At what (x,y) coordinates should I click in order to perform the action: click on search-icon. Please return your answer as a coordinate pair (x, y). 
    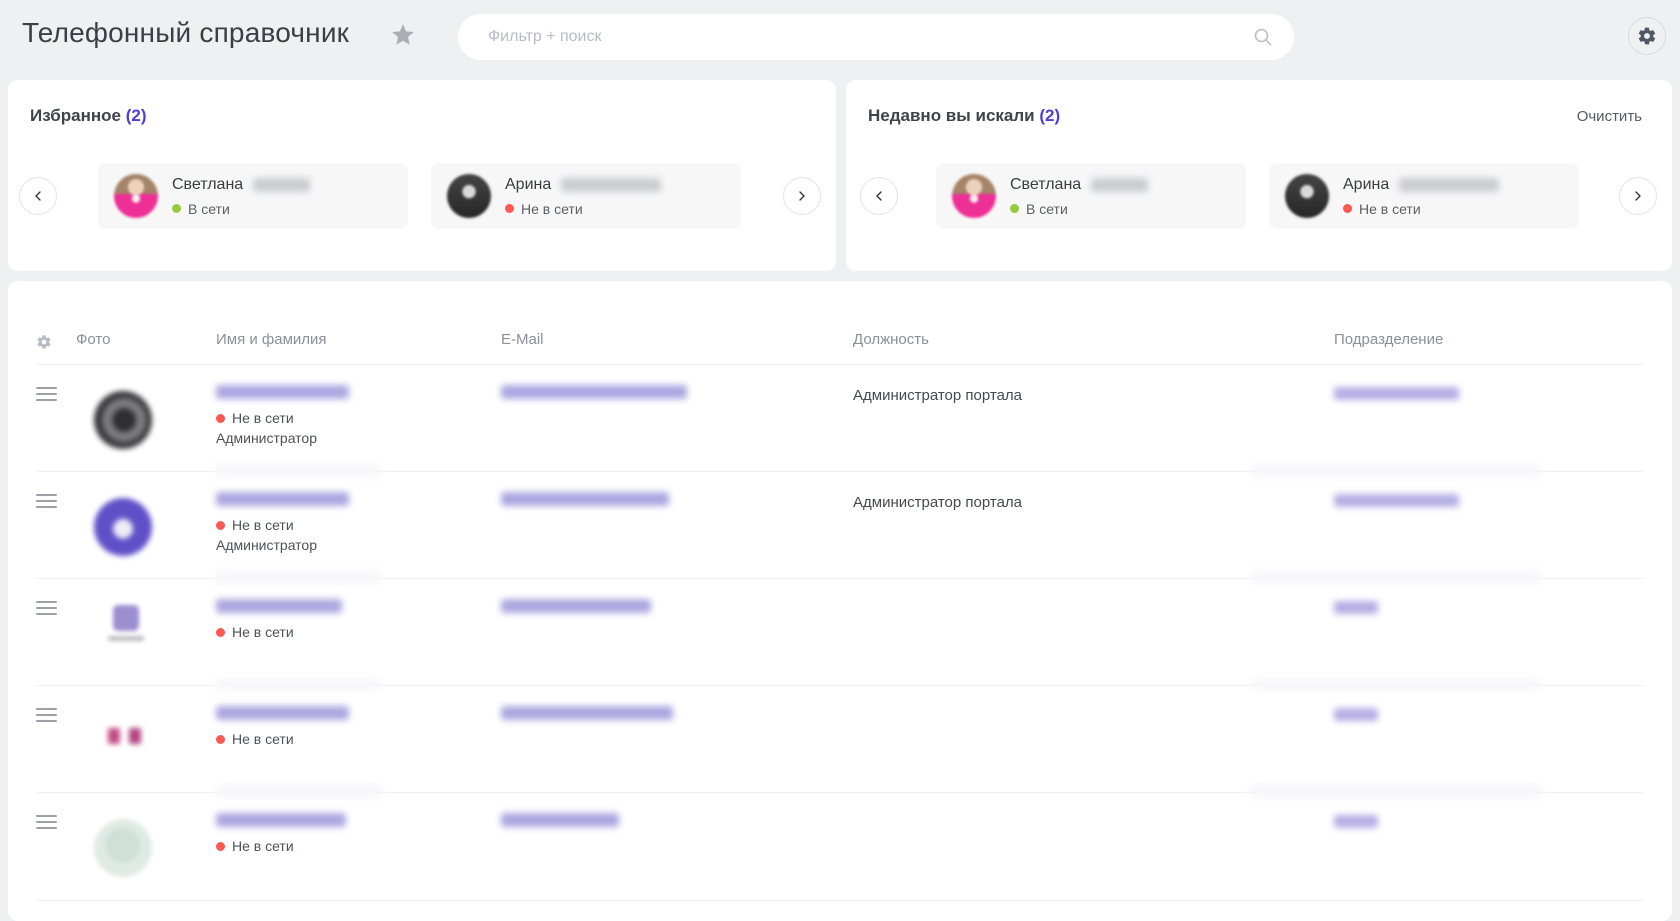
    Looking at the image, I should click on (1263, 37).